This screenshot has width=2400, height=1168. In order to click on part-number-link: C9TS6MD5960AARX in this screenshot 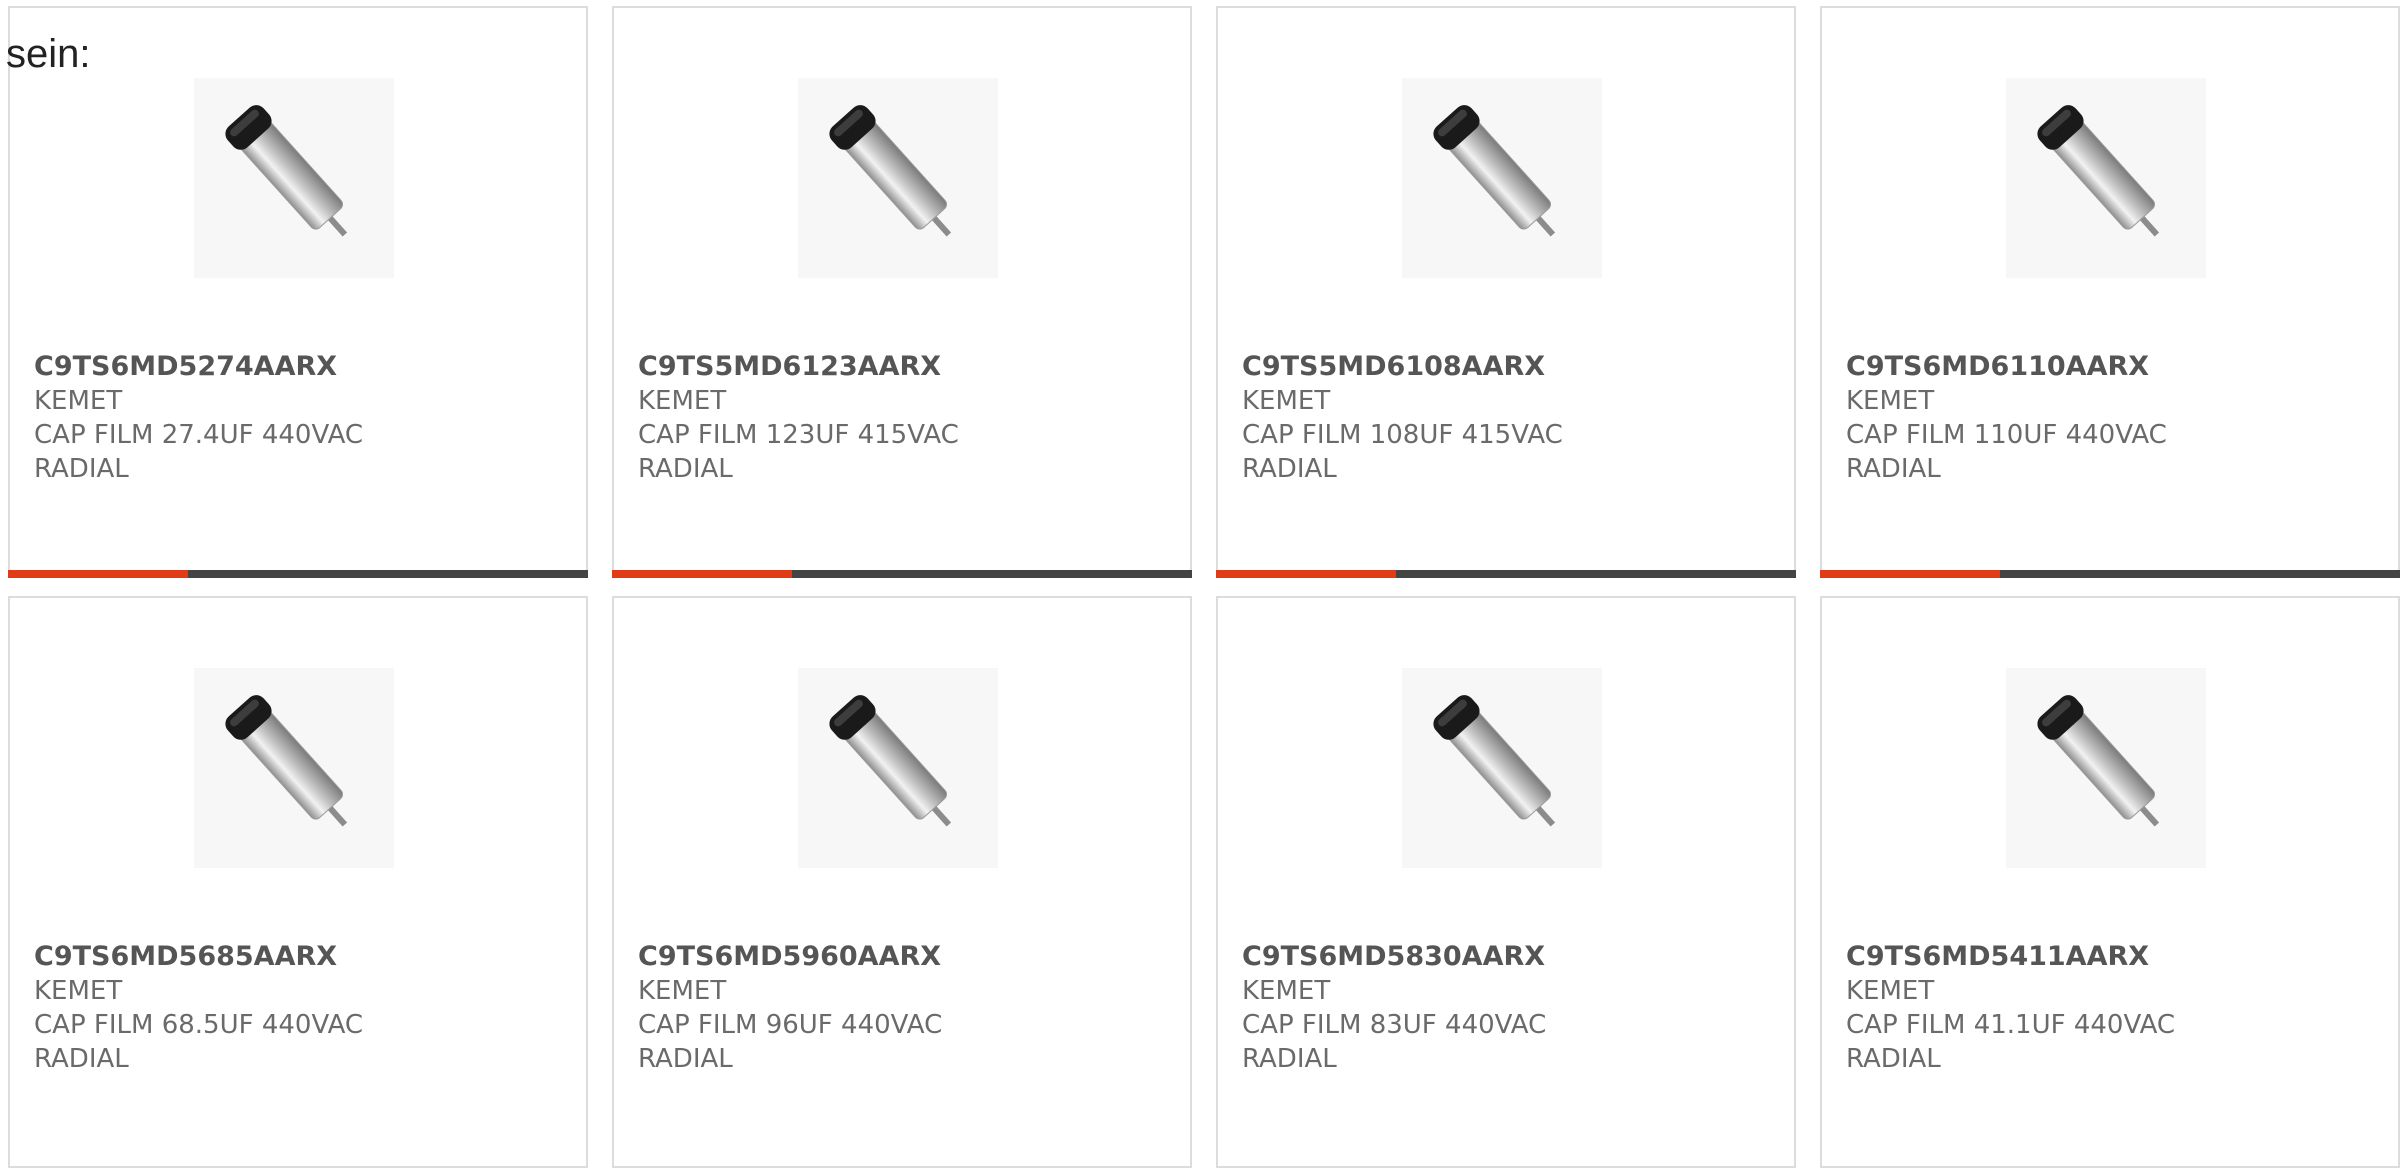, I will do `click(808, 957)`.